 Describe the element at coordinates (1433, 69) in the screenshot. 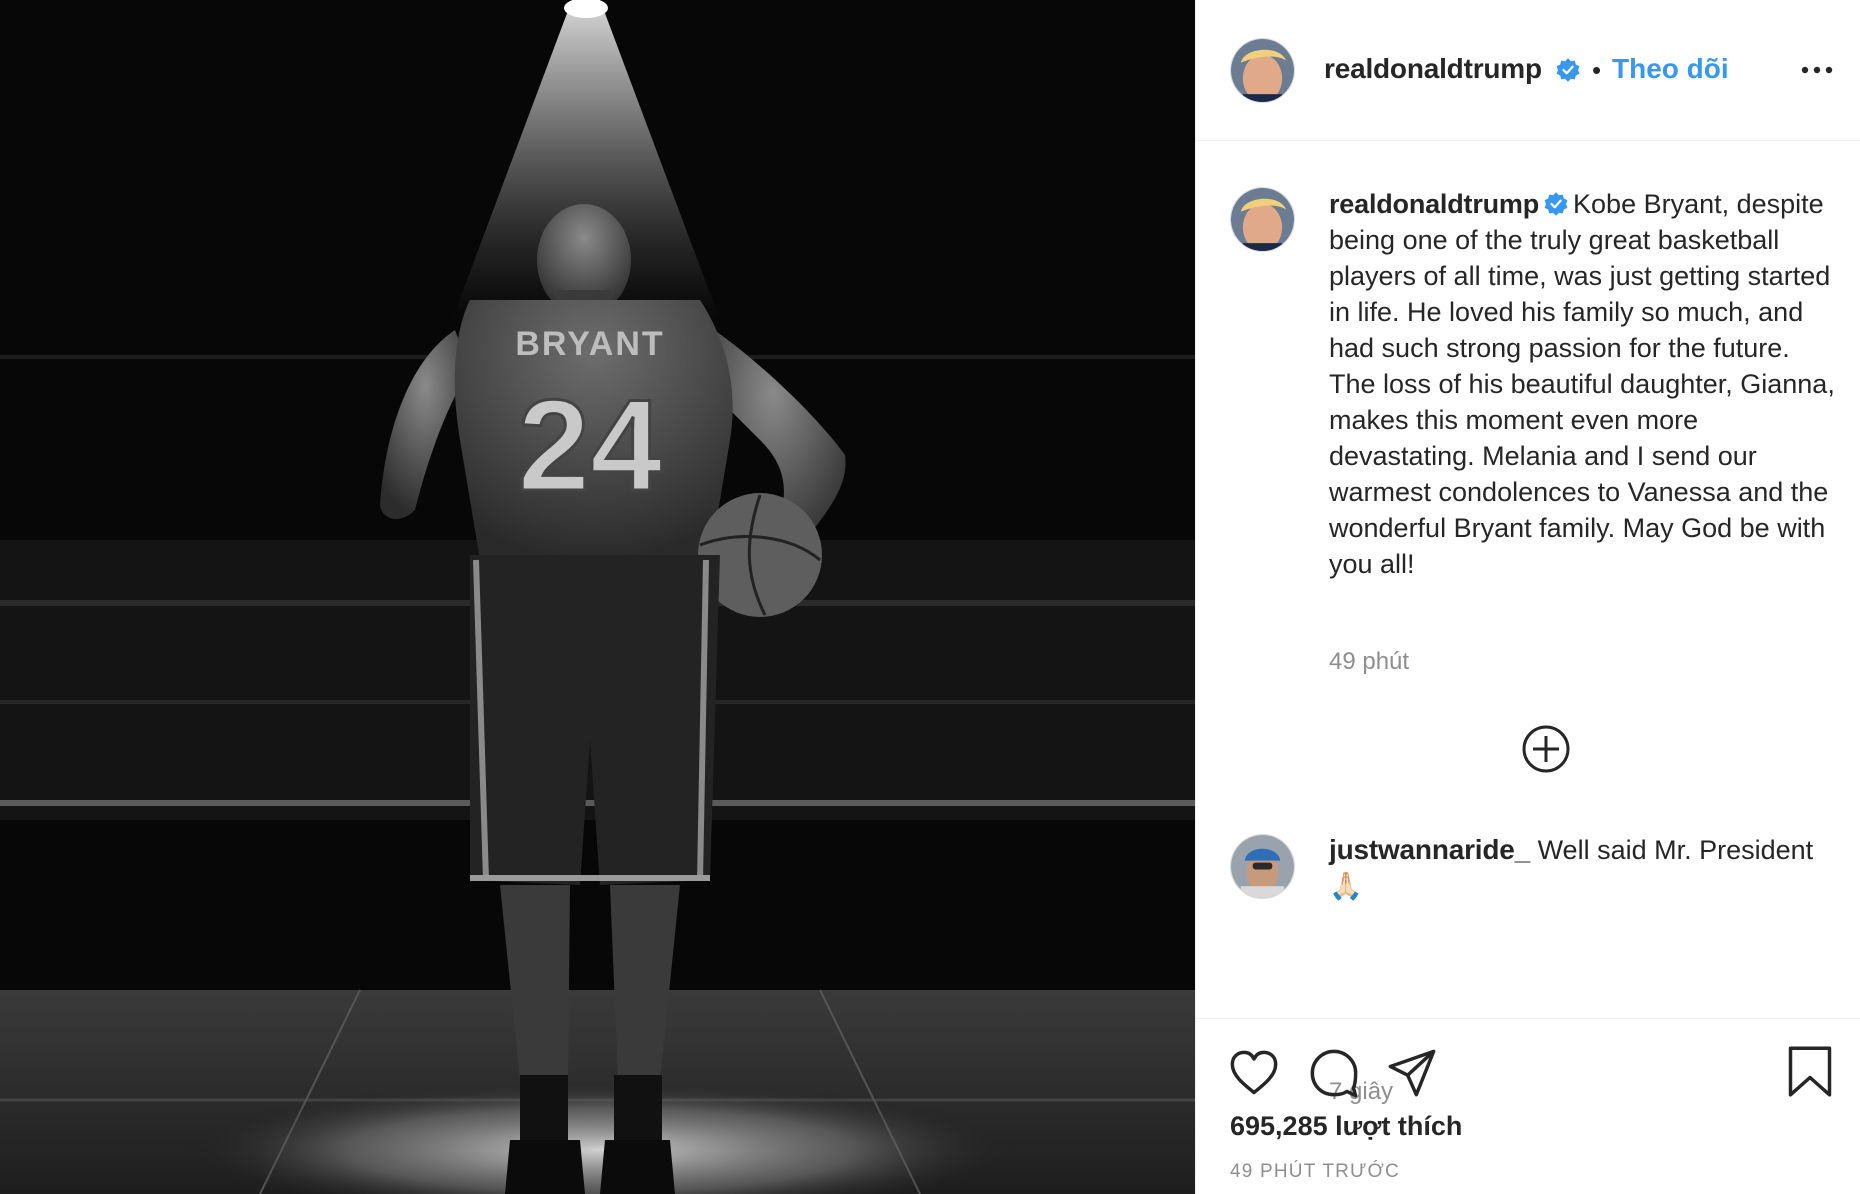

I see `author-username: realdonaldtrump` at that location.